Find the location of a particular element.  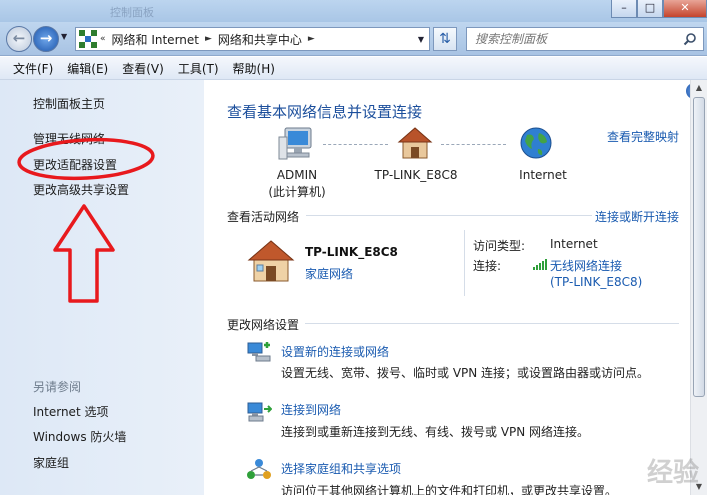

connection-label: 连接: is located at coordinates (487, 266).